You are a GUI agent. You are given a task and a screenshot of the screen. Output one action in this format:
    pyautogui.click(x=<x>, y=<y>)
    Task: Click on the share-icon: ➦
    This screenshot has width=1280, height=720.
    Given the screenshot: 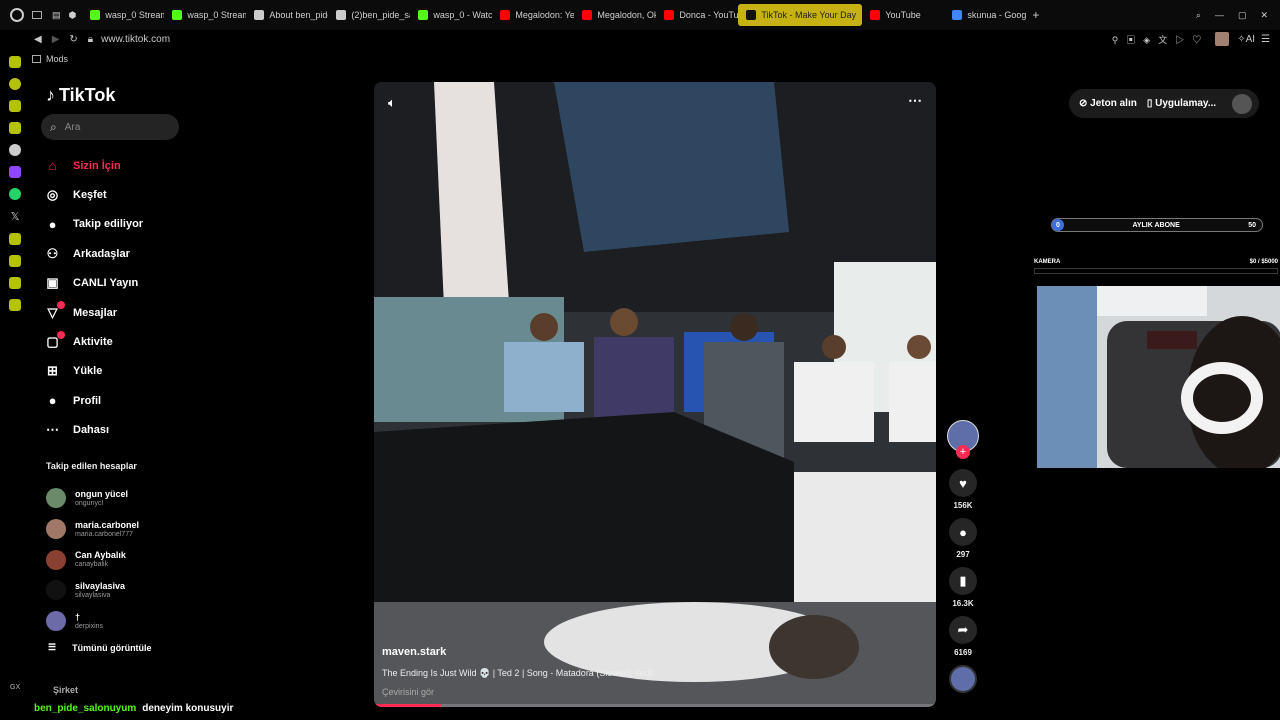 What is the action you would take?
    pyautogui.click(x=963, y=629)
    